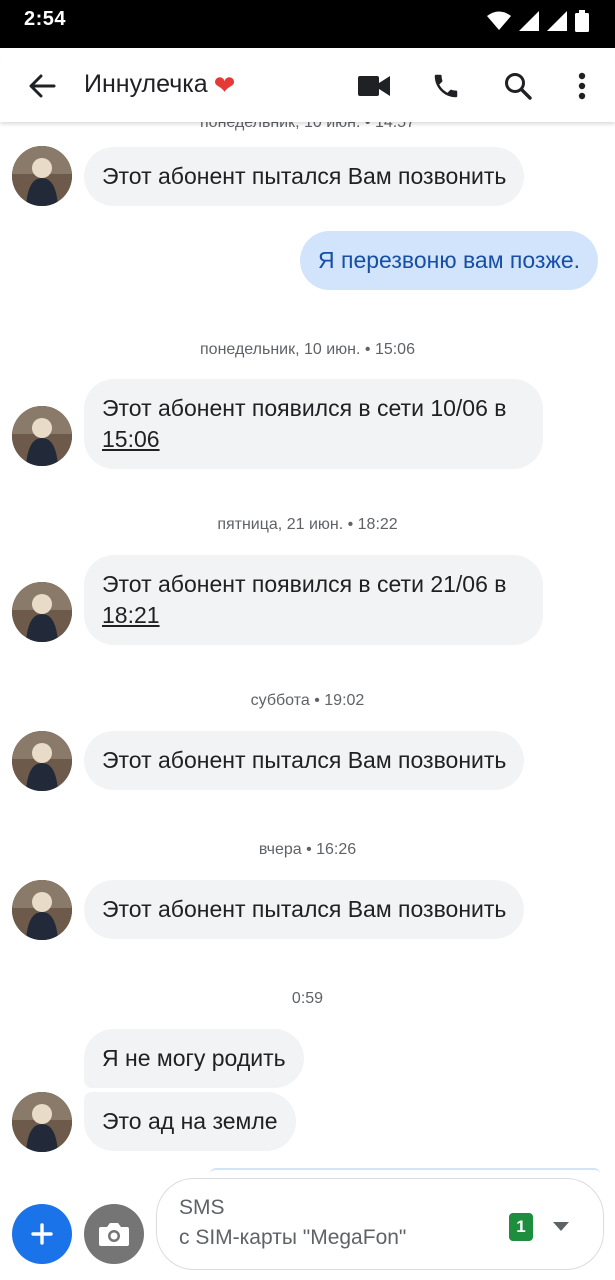 Image resolution: width=615 pixels, height=1280 pixels. What do you see at coordinates (307, 849) in the screenshot?
I see `timestamp: вчера • 16:26` at bounding box center [307, 849].